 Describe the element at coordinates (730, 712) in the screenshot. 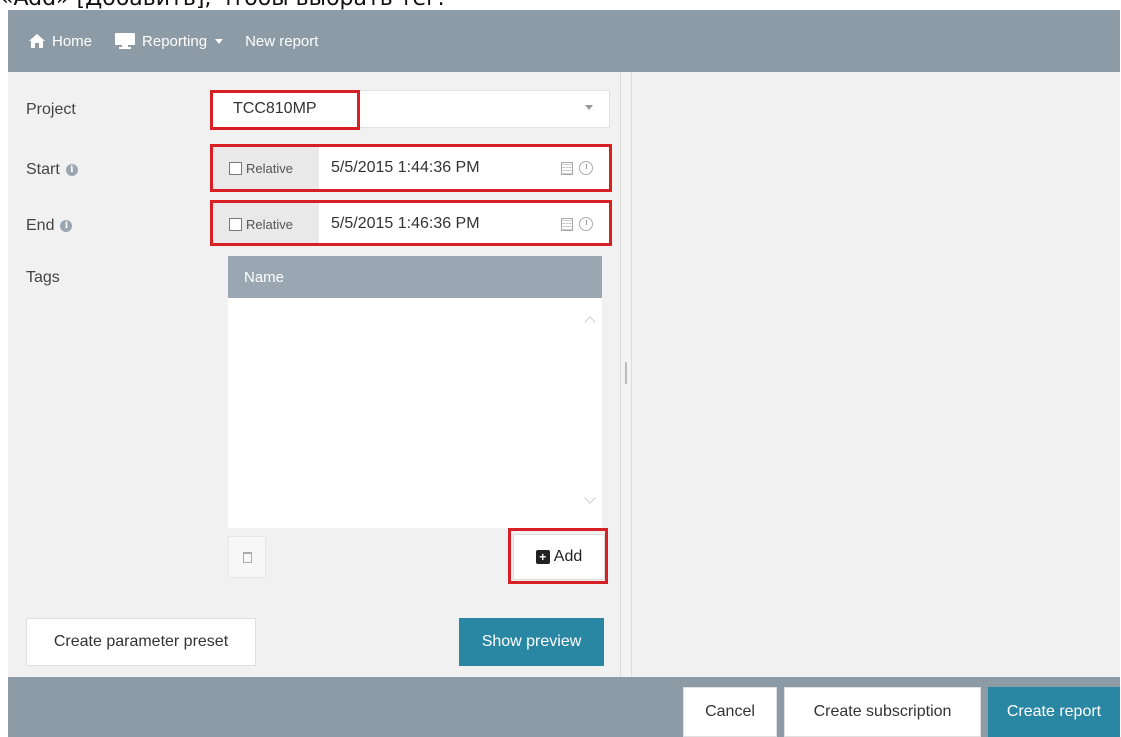

I see `cancel-button: Cancel` at that location.